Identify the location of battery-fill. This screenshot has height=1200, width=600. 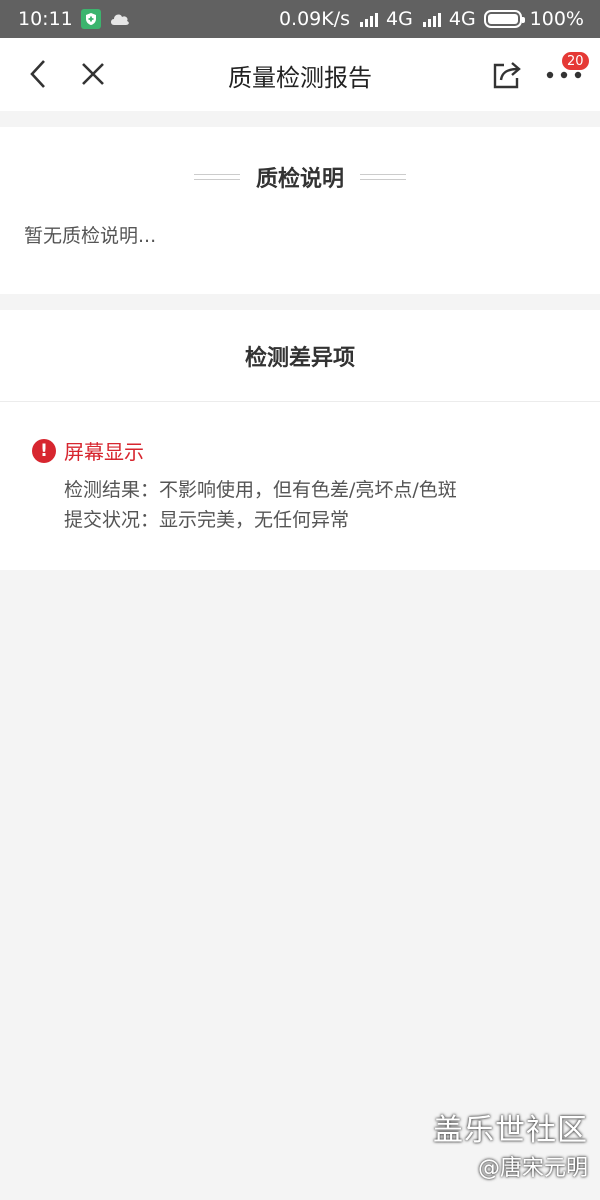
(502, 19).